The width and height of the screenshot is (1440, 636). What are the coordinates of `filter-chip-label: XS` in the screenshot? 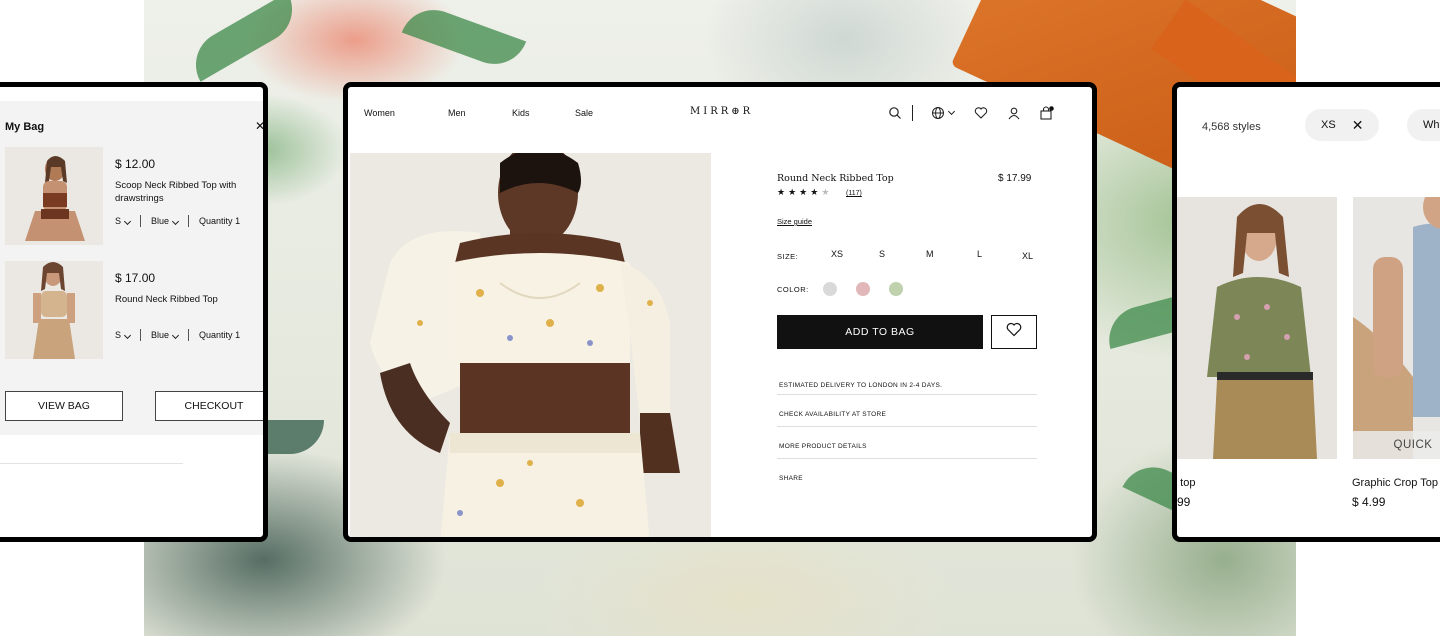 It's located at (1328, 125).